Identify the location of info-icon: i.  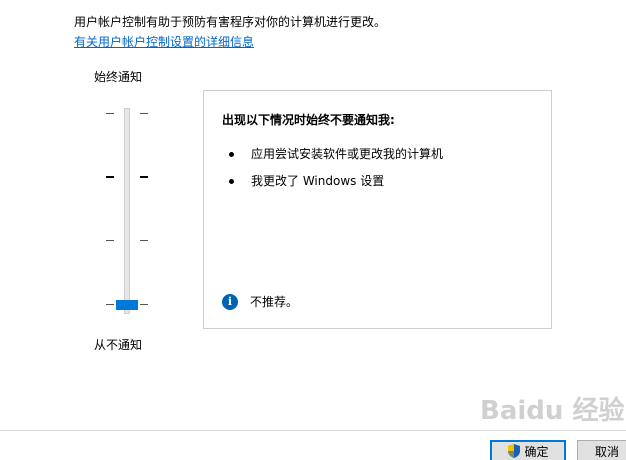
(230, 301).